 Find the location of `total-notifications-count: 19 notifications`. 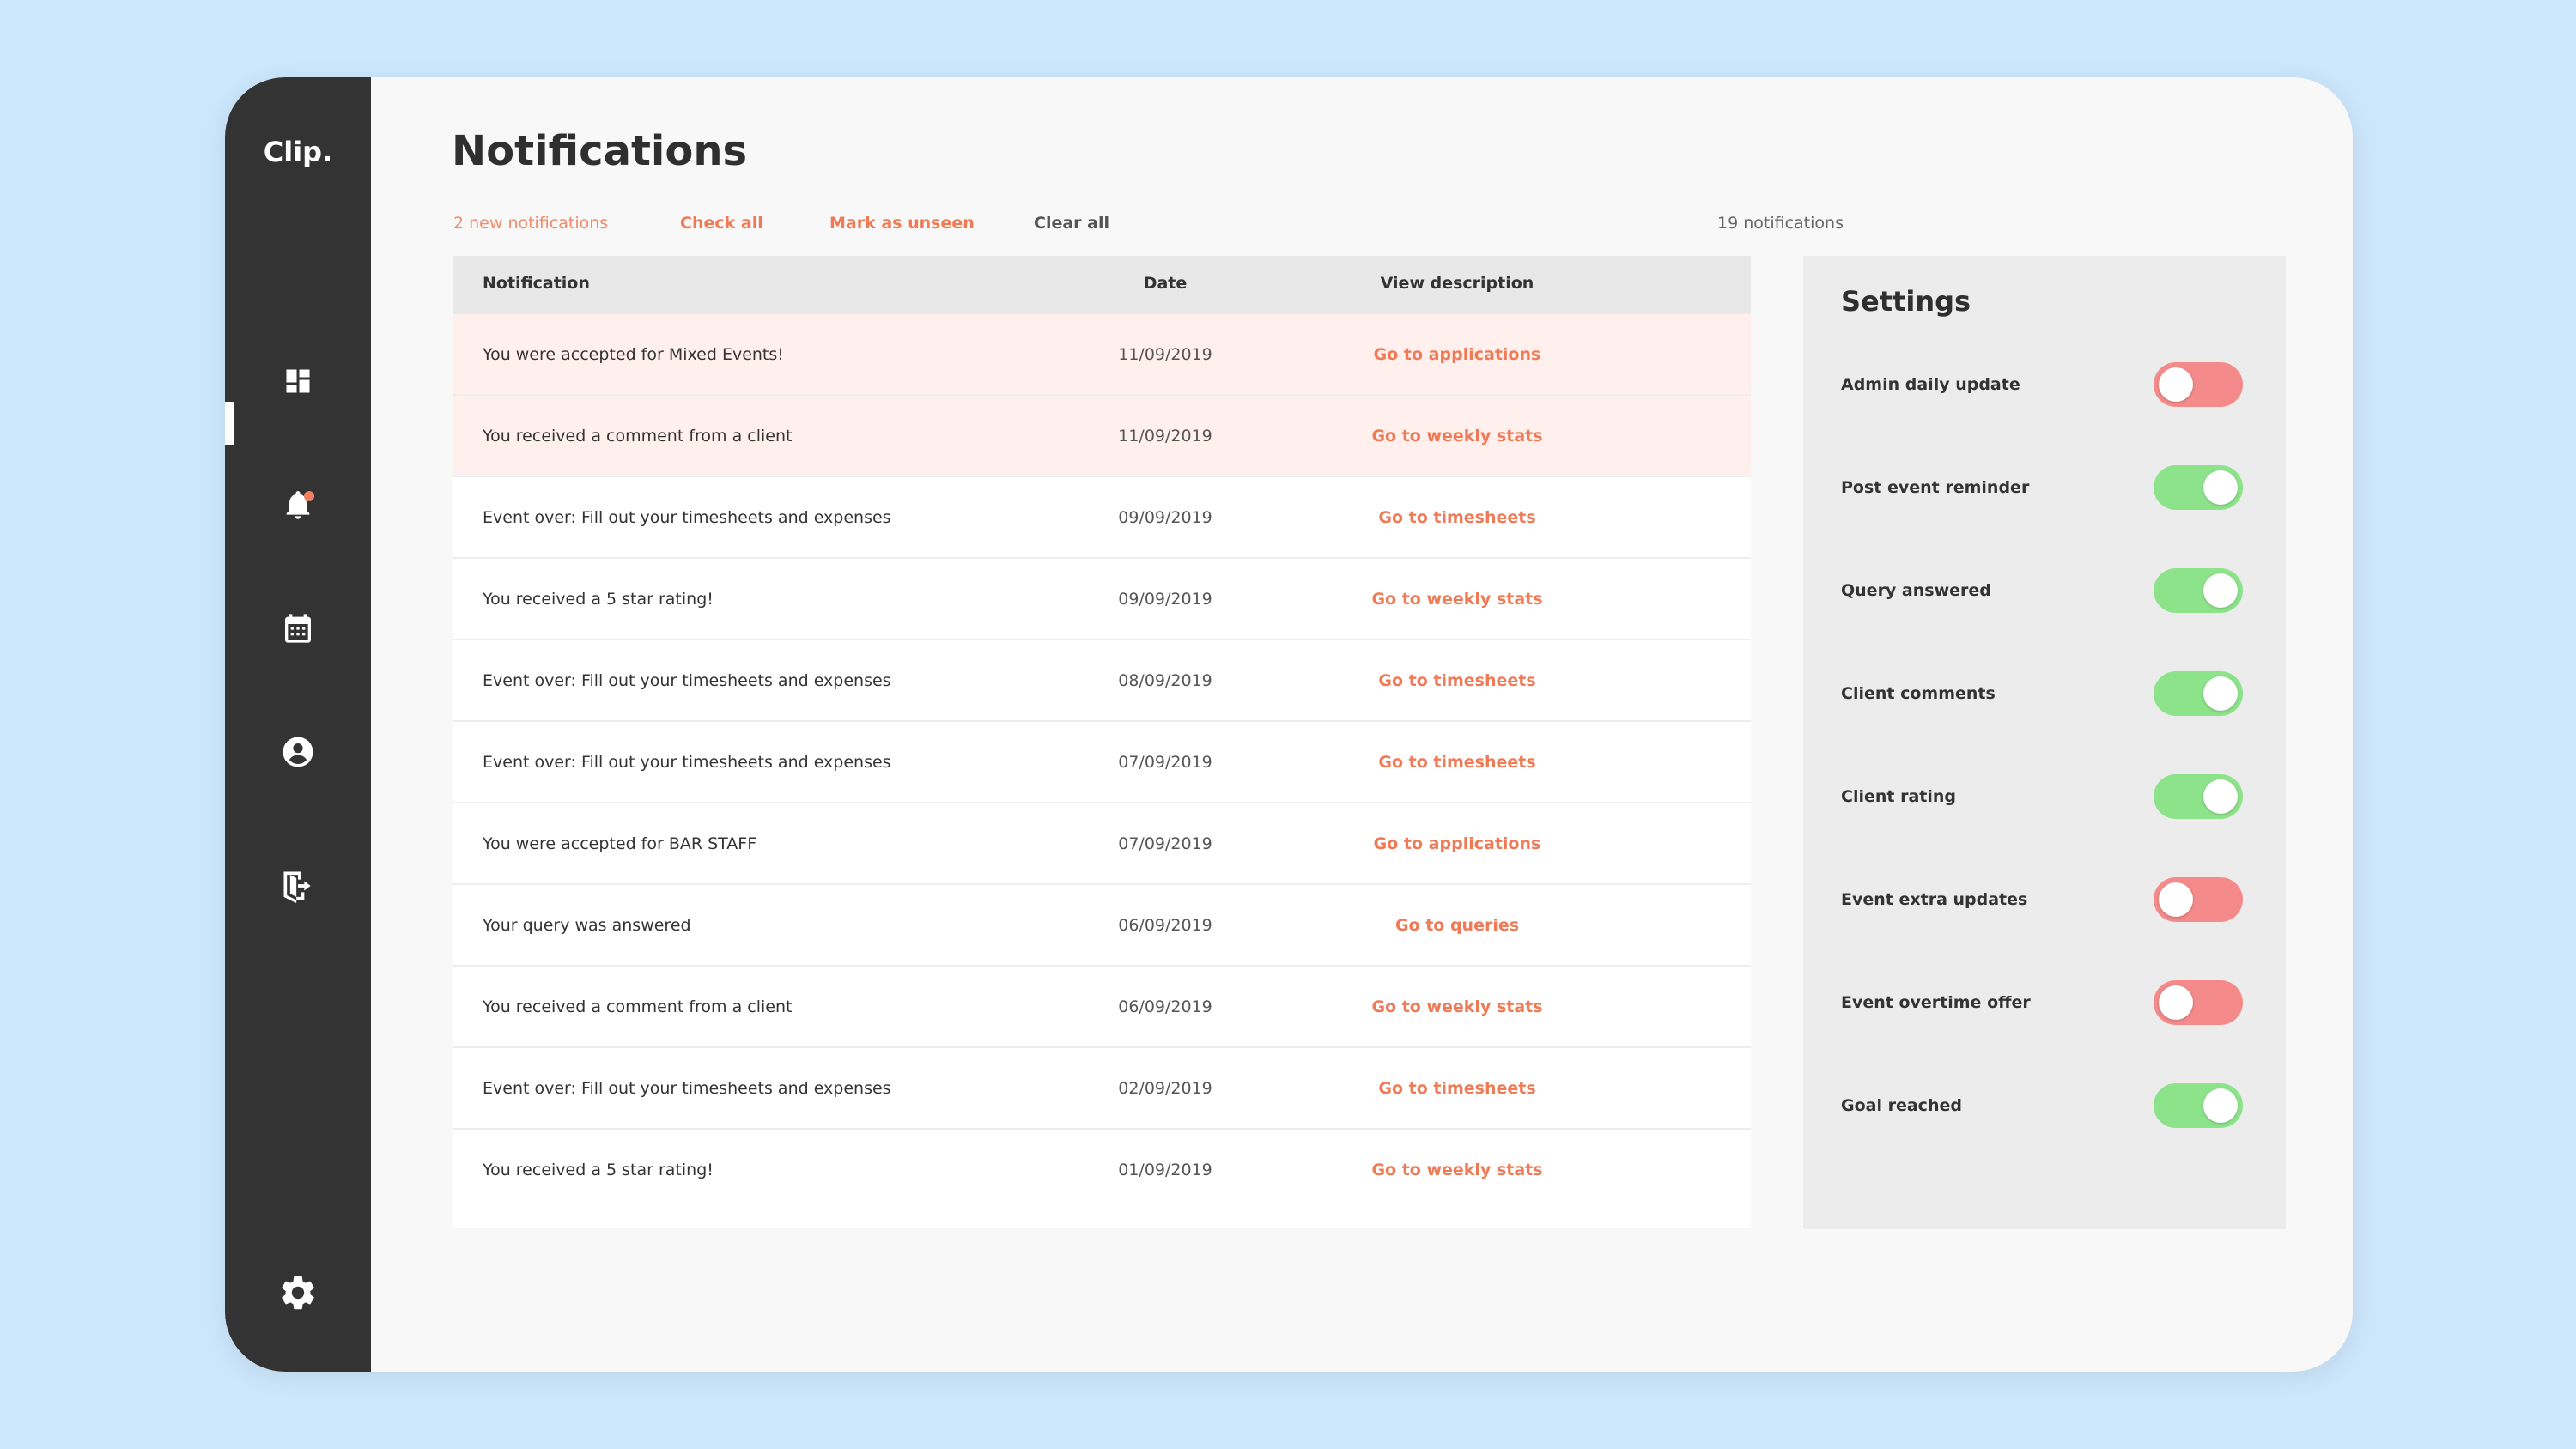

total-notifications-count: 19 notifications is located at coordinates (1780, 223).